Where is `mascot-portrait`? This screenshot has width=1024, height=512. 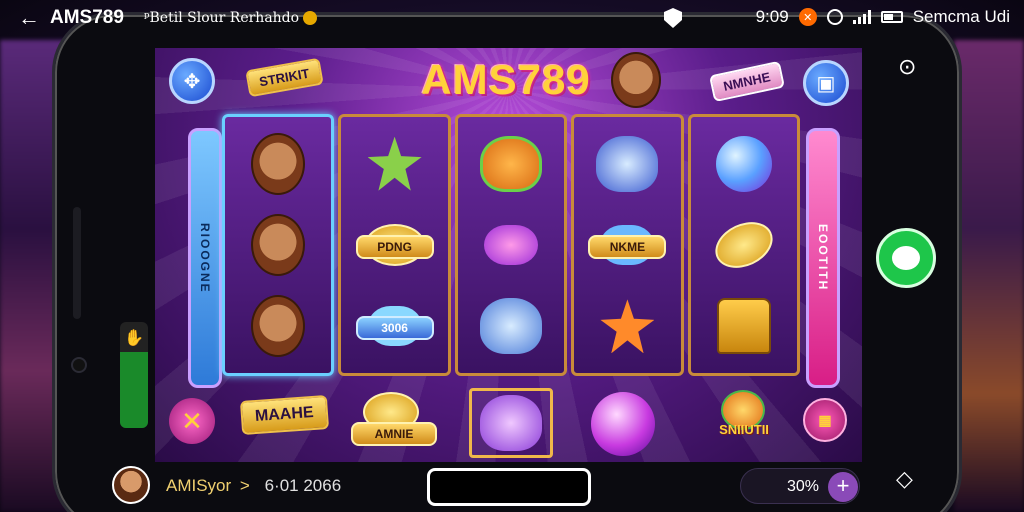
mascot-portrait is located at coordinates (636, 80).